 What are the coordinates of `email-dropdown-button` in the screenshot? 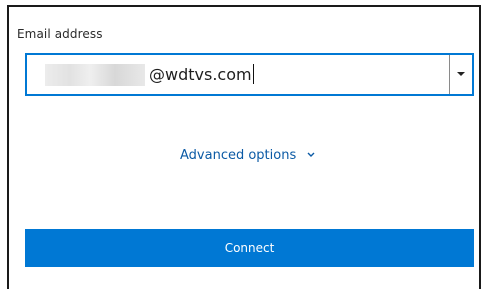 It's located at (460, 74).